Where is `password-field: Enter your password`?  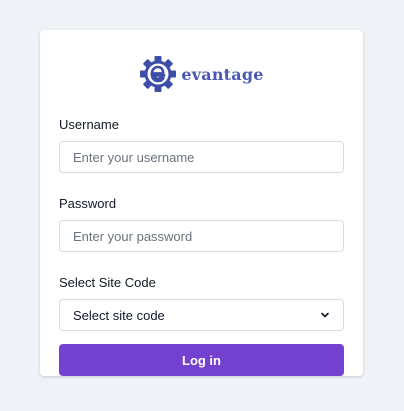
password-field: Enter your password is located at coordinates (201, 236).